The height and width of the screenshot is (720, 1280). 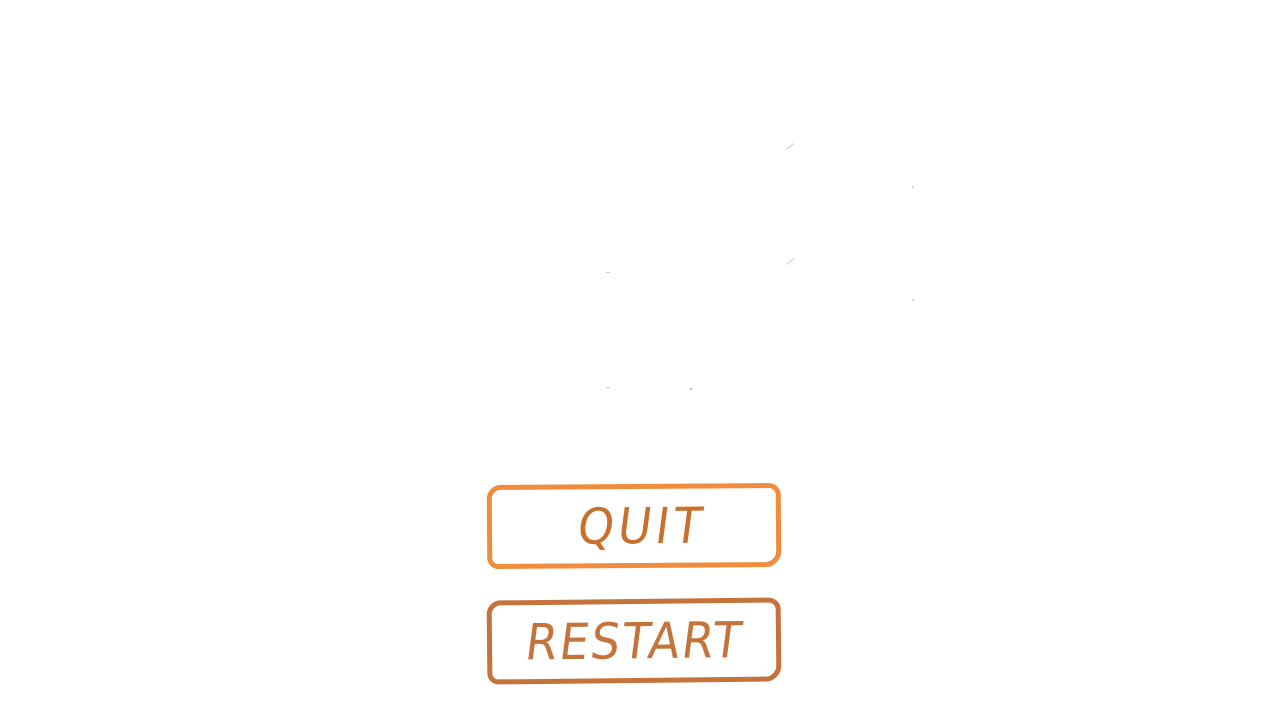 I want to click on restart-button-label: RESTART, so click(x=634, y=641).